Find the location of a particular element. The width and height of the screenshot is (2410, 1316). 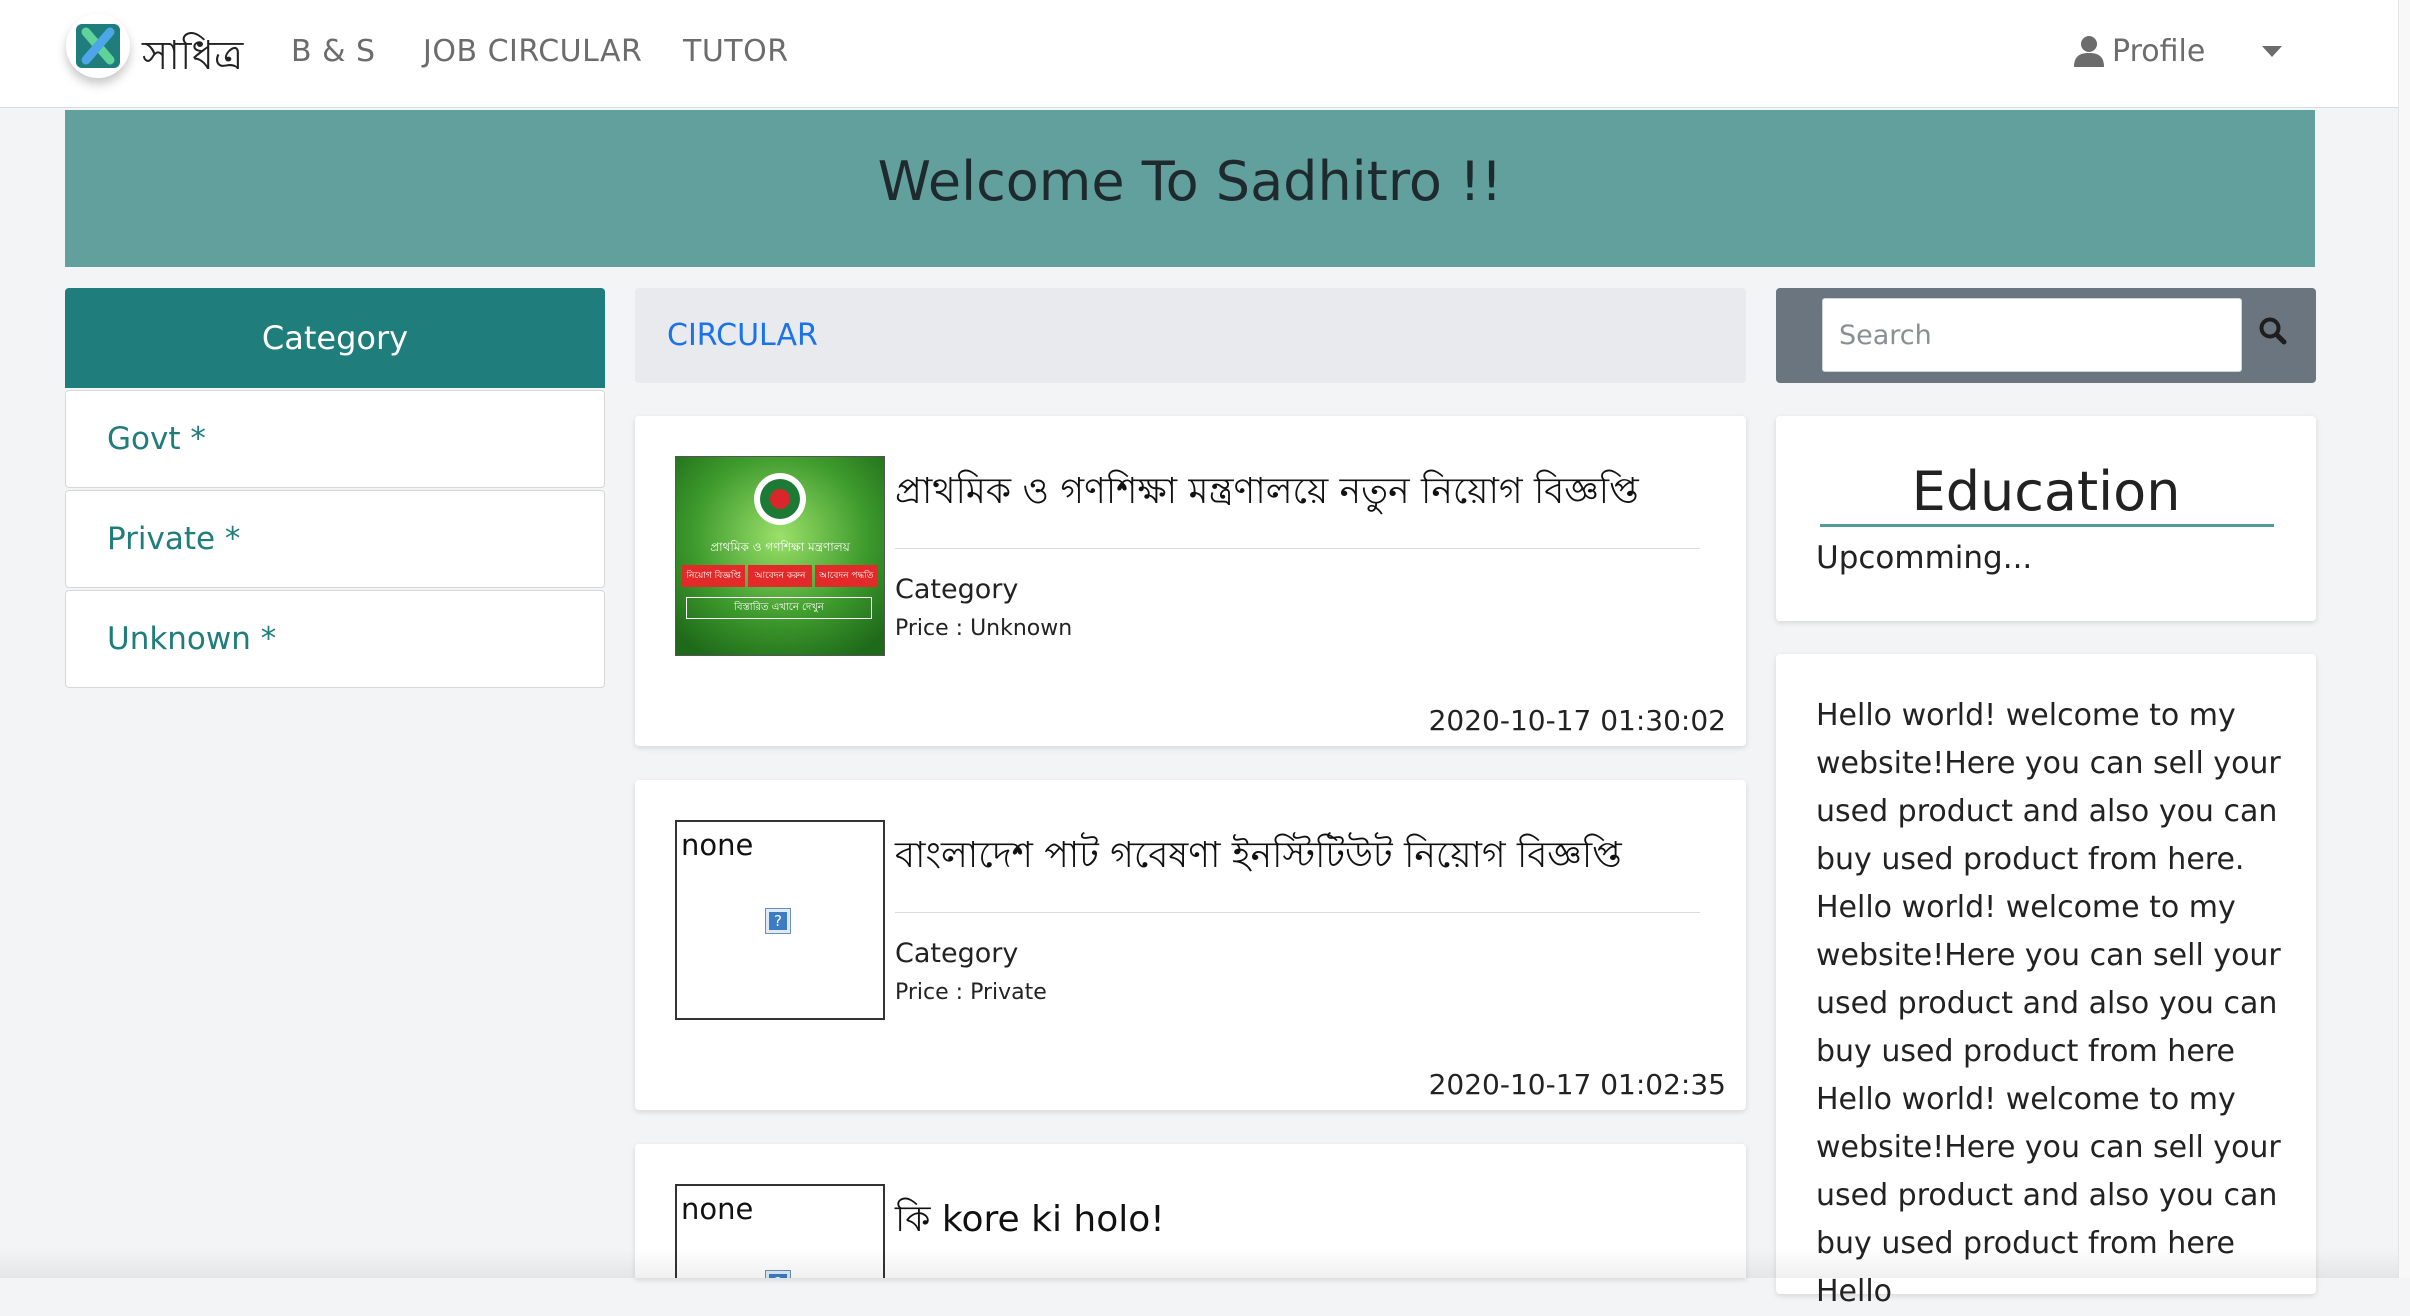

chevron-down-icon is located at coordinates (2272, 51).